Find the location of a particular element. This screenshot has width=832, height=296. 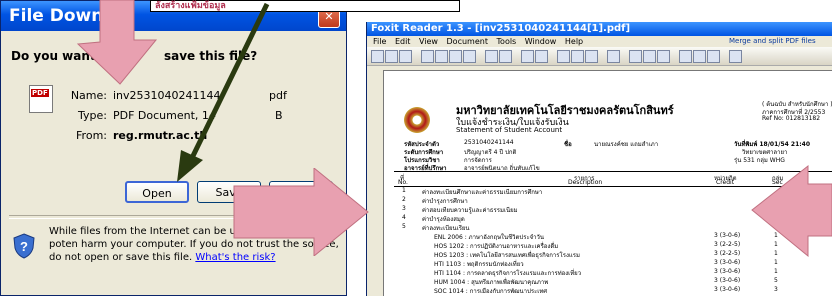

doc-subtitle: Statement of Student Account is located at coordinates (509, 130).